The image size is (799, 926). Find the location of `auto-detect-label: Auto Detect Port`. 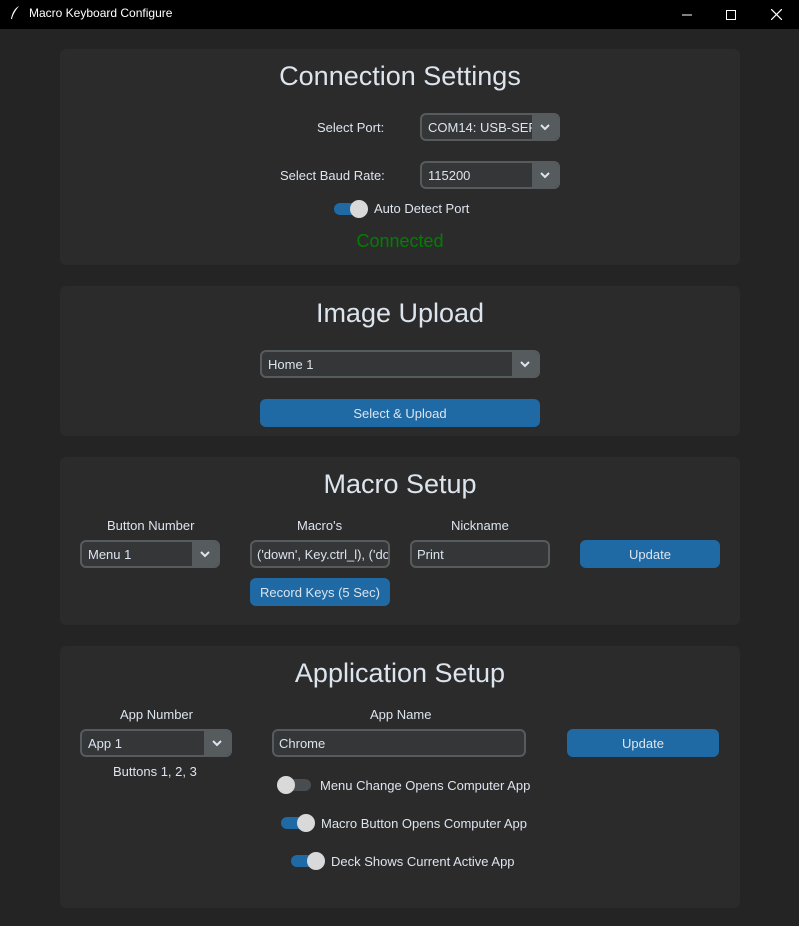

auto-detect-label: Auto Detect Port is located at coordinates (422, 208).